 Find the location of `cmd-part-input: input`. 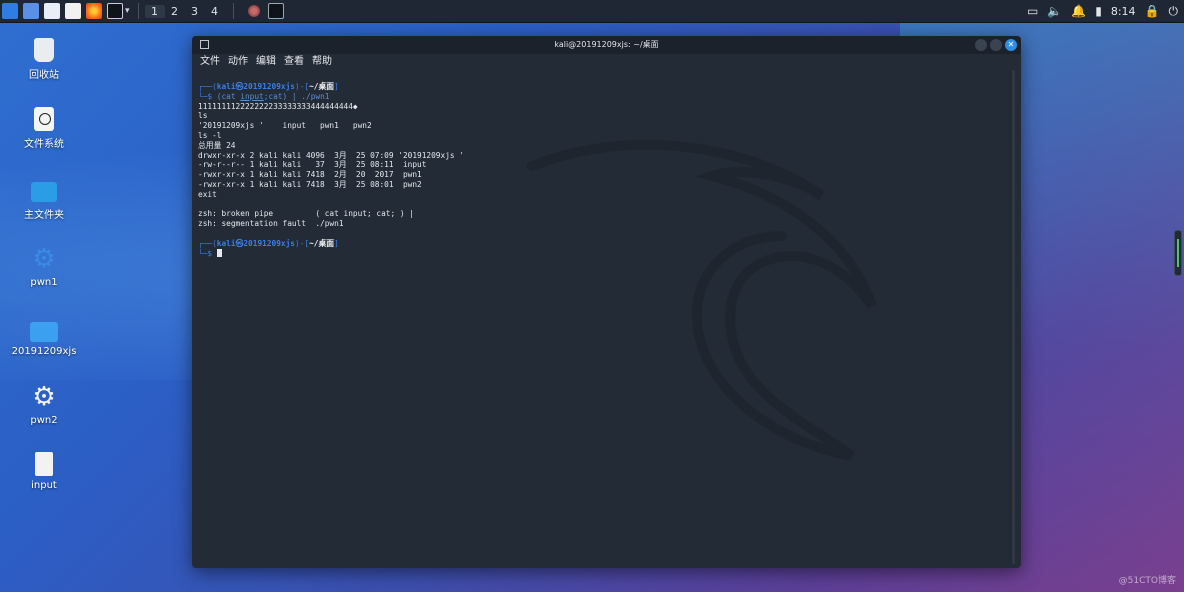

cmd-part-input: input is located at coordinates (252, 96).